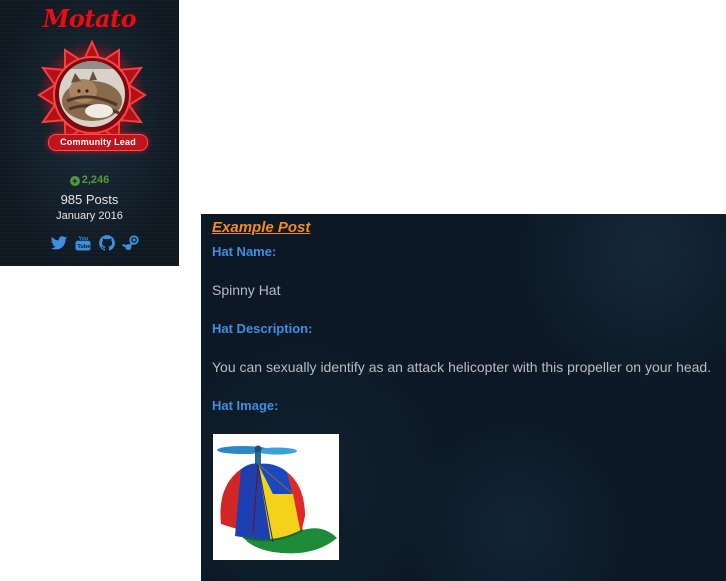 The width and height of the screenshot is (726, 581). Describe the element at coordinates (246, 290) in the screenshot. I see `hat-name-value: Spinny Hat` at that location.